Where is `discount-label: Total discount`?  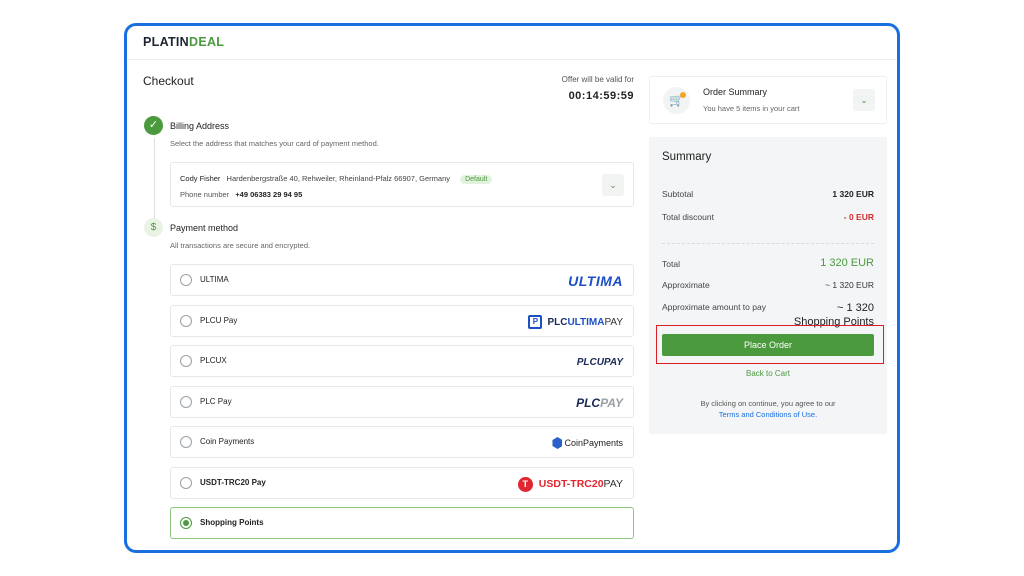
discount-label: Total discount is located at coordinates (688, 217).